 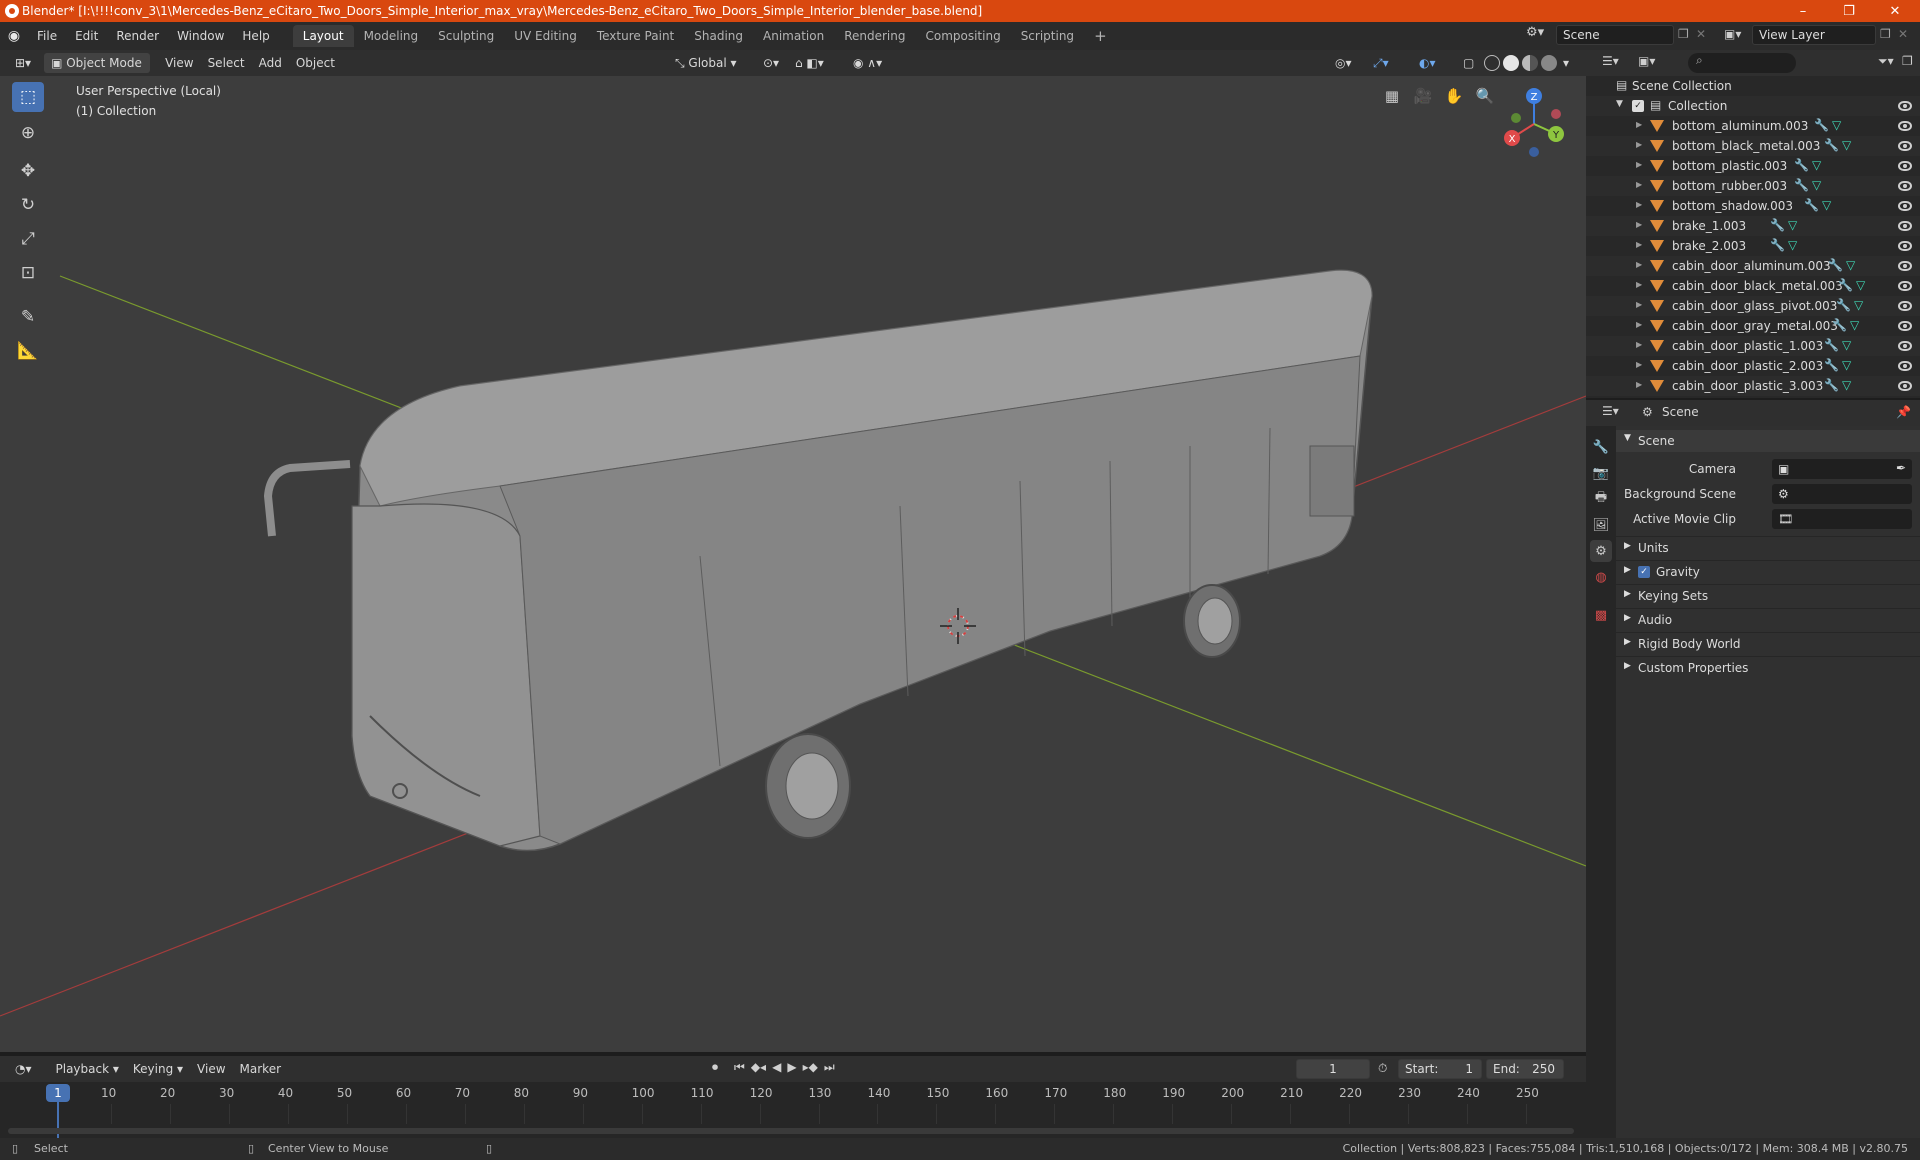 I want to click on scene-tab-icon: ⚙, so click(x=1601, y=551).